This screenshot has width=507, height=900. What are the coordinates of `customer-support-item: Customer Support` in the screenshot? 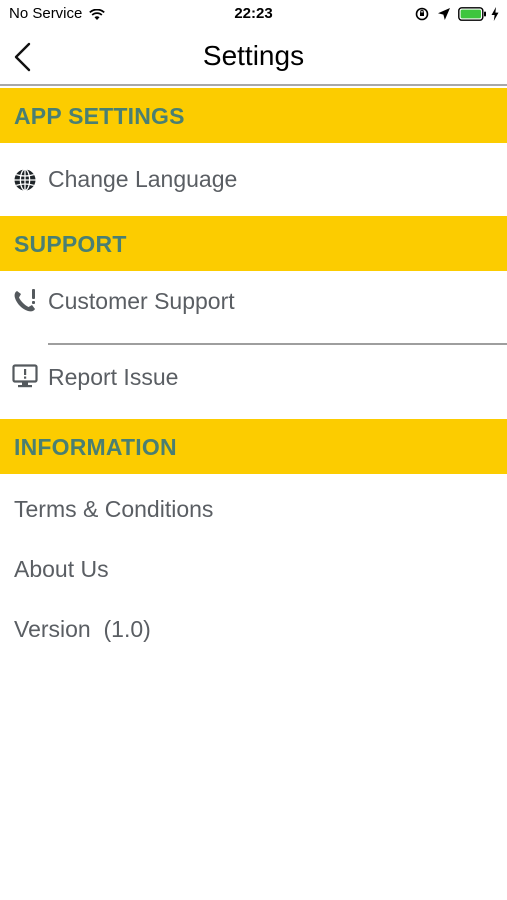 It's located at (253, 307).